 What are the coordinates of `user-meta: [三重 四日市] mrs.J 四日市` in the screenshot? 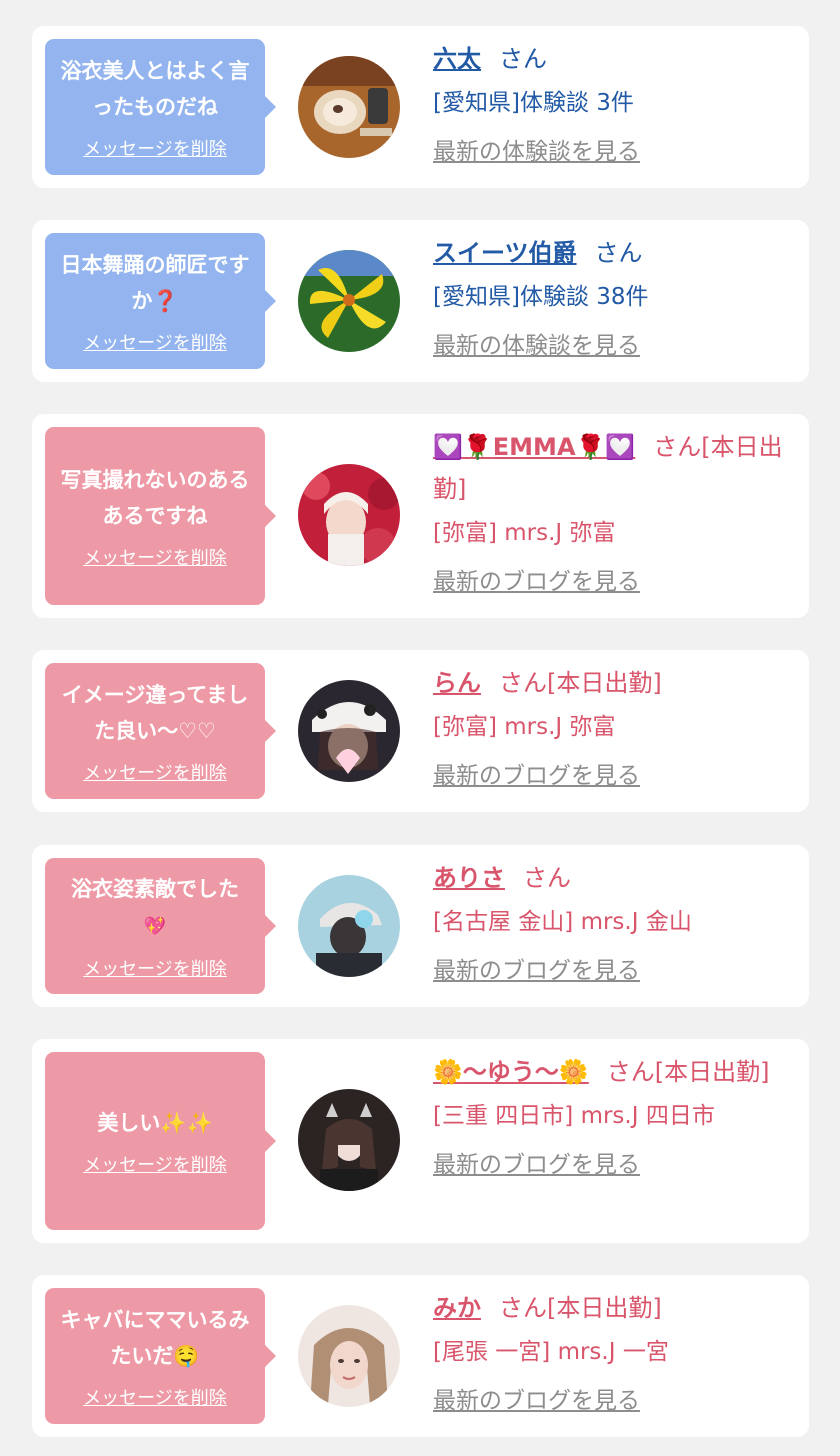 It's located at (574, 1116).